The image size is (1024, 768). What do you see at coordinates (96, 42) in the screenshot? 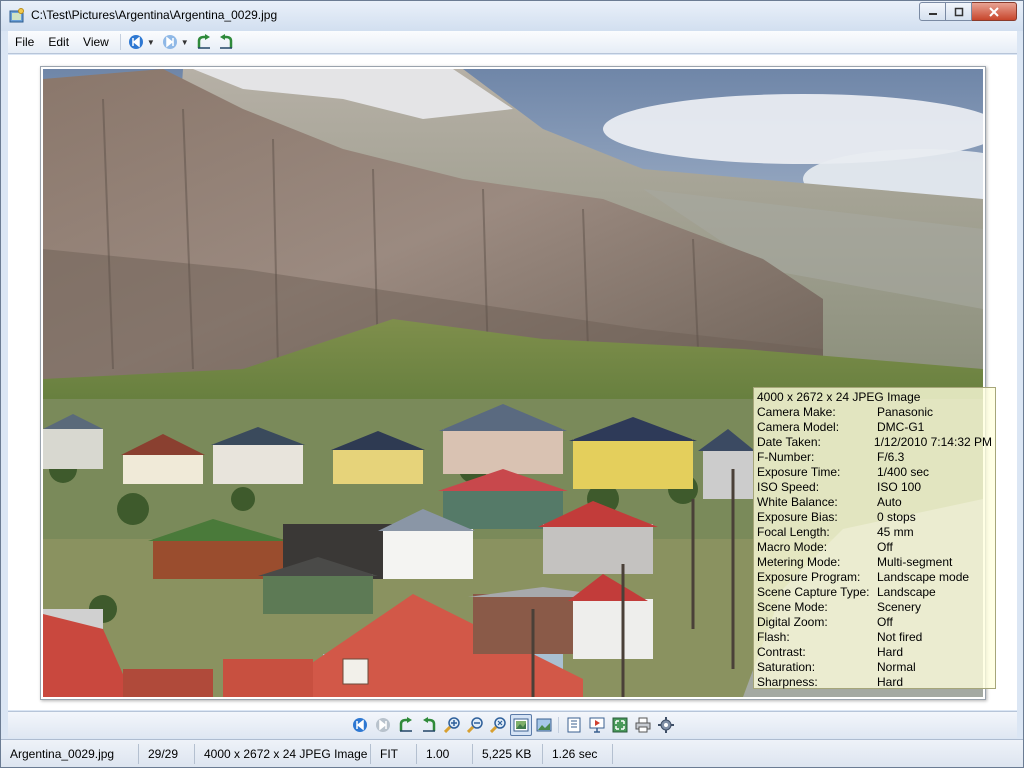
I see `menu-view: View` at bounding box center [96, 42].